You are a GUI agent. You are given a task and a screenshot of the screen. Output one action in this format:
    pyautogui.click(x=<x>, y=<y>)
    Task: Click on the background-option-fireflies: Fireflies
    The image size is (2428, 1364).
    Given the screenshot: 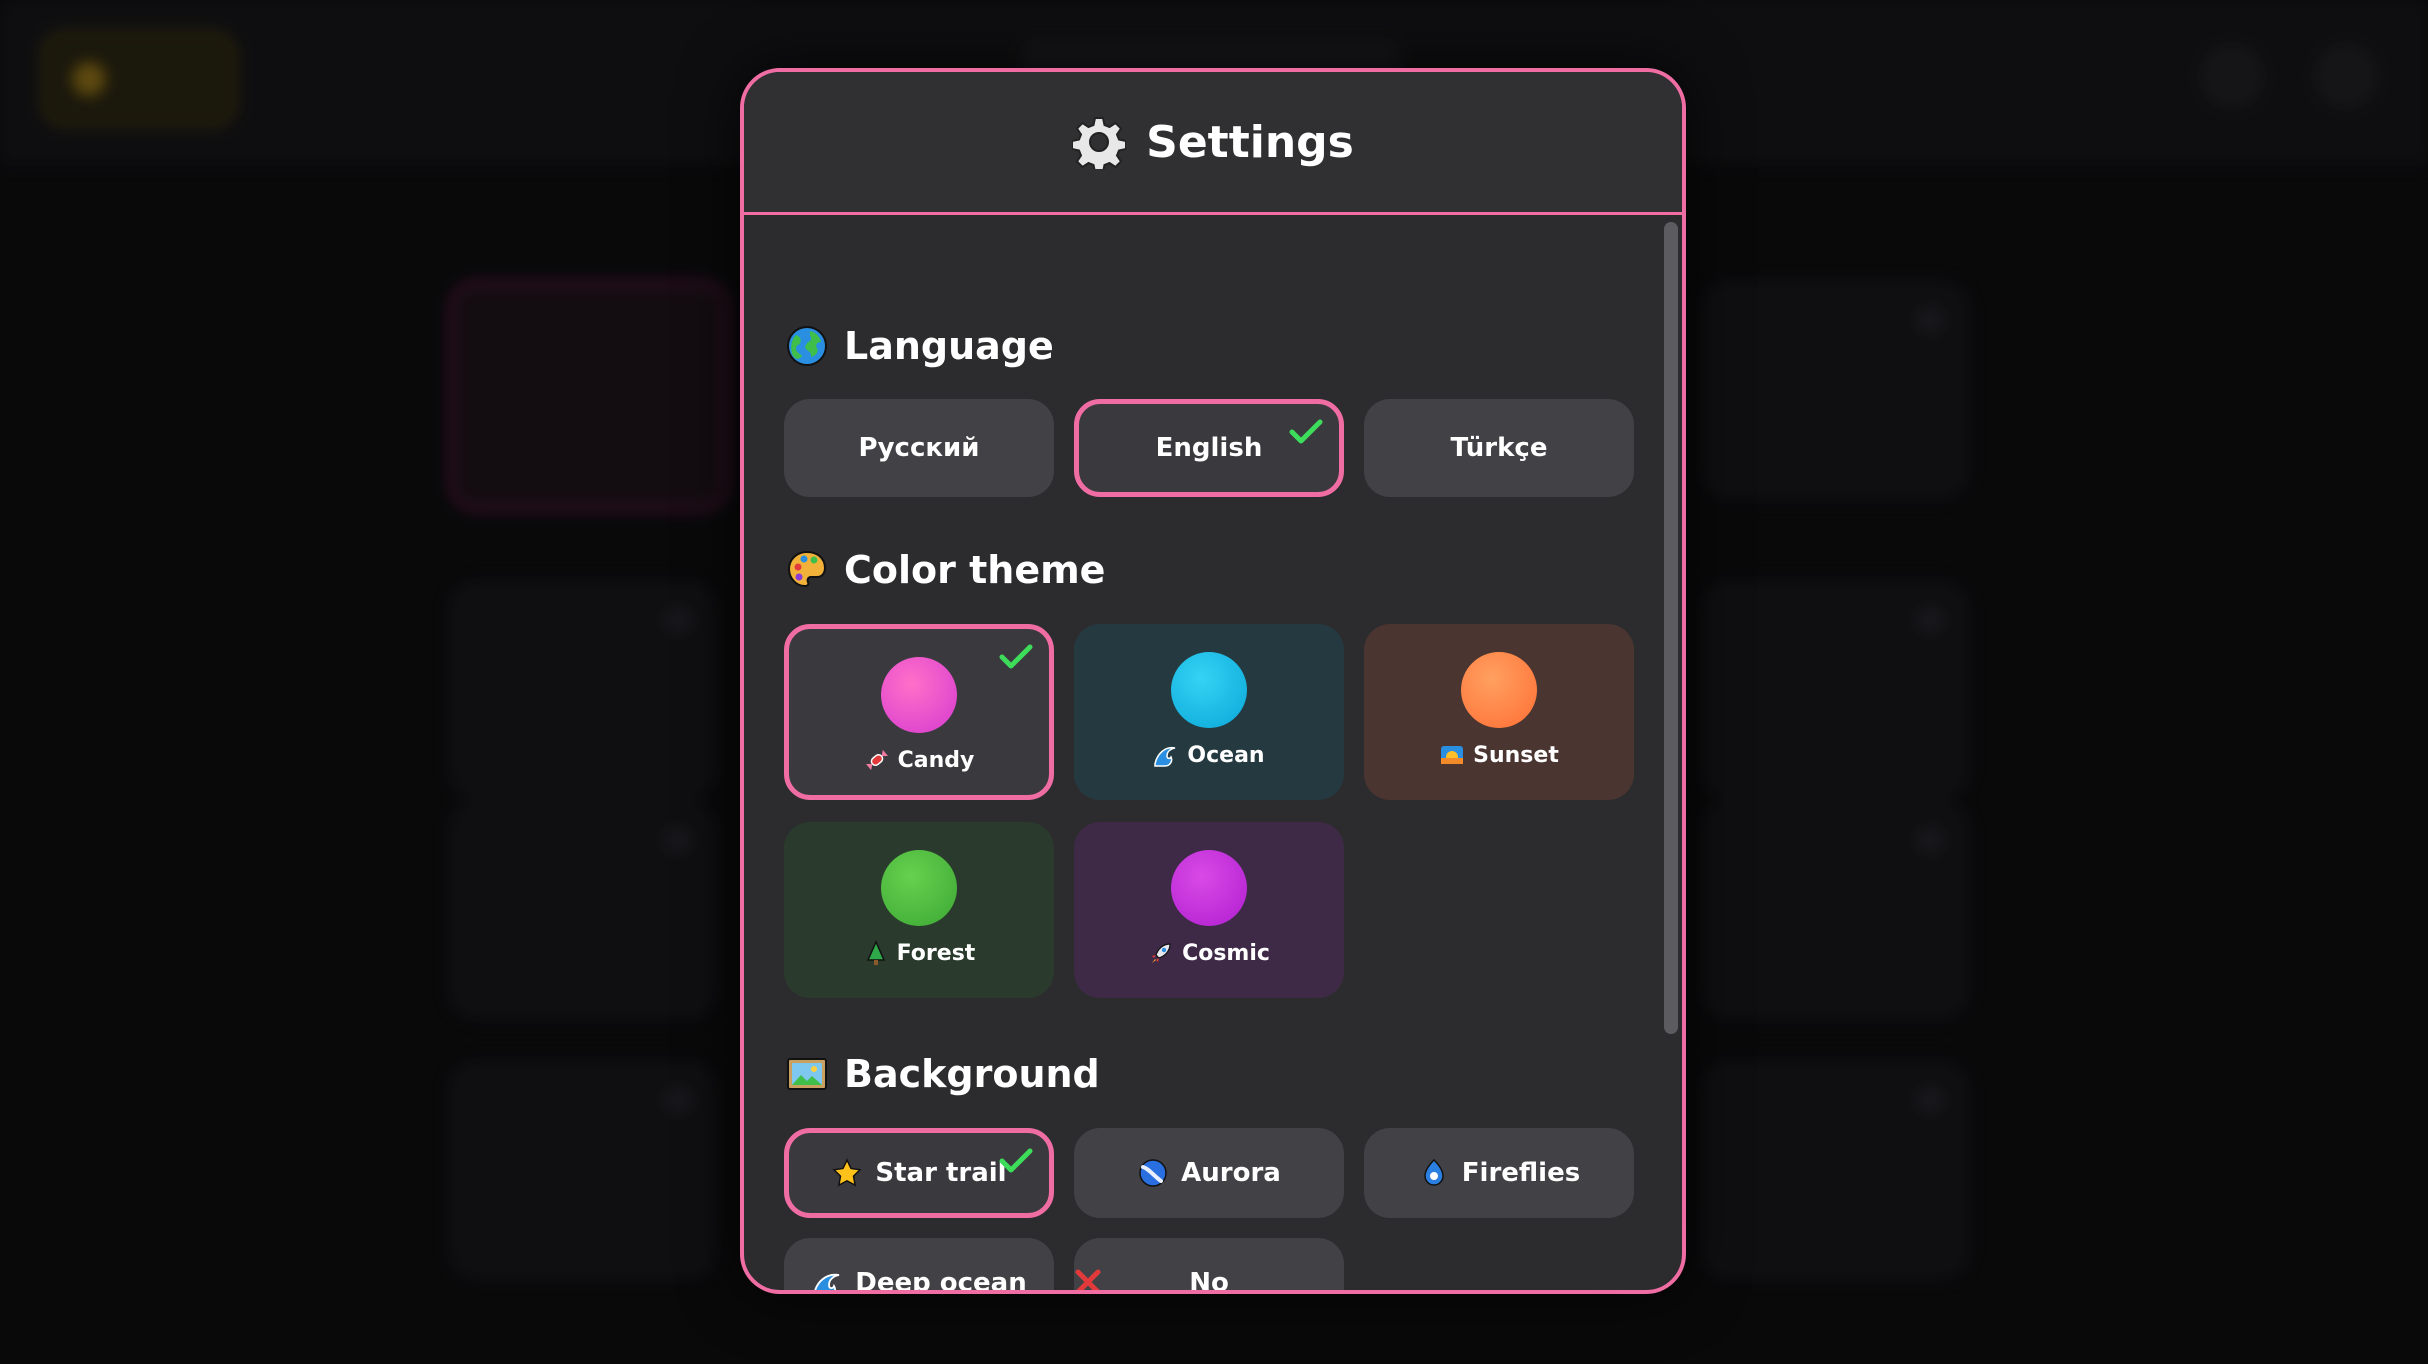 What is the action you would take?
    pyautogui.click(x=1499, y=1173)
    